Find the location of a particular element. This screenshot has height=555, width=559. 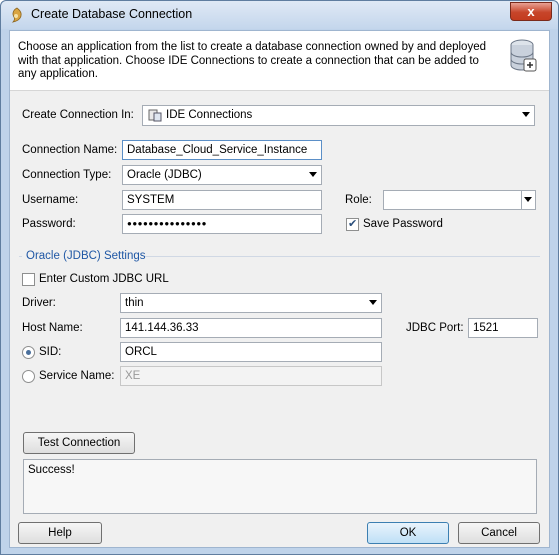

create-in-label: Create Connection In: is located at coordinates (78, 115).